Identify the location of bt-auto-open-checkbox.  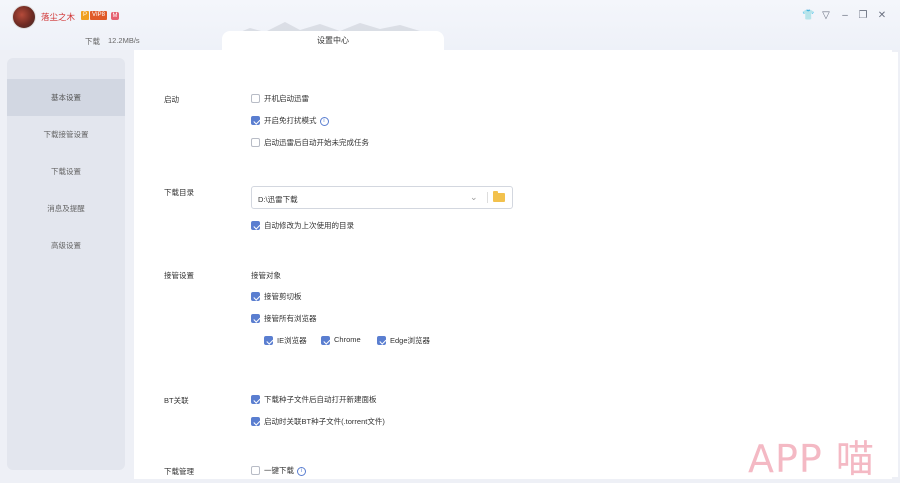
(255, 399).